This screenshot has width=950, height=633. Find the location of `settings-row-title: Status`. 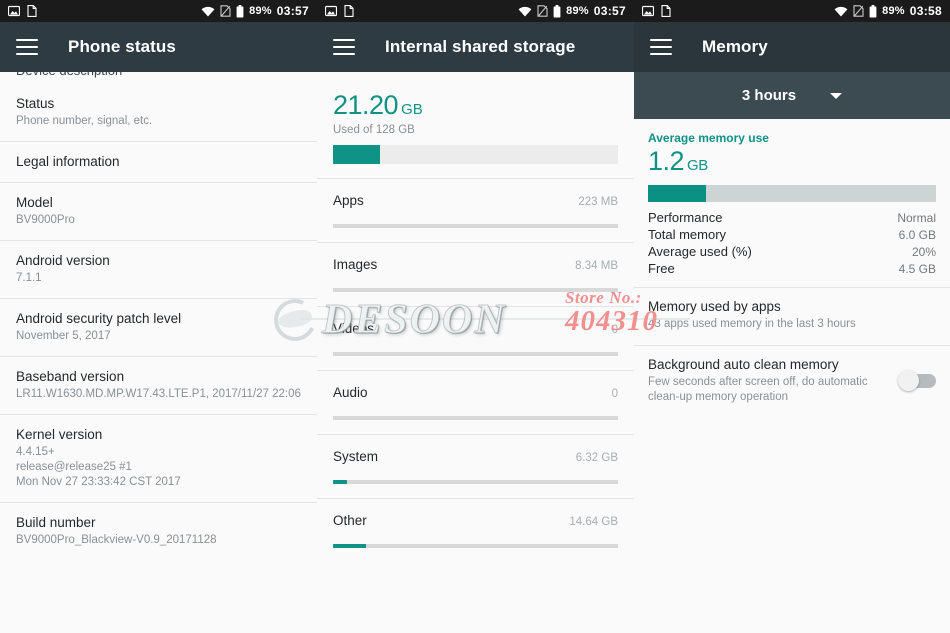

settings-row-title: Status is located at coordinates (35, 103).